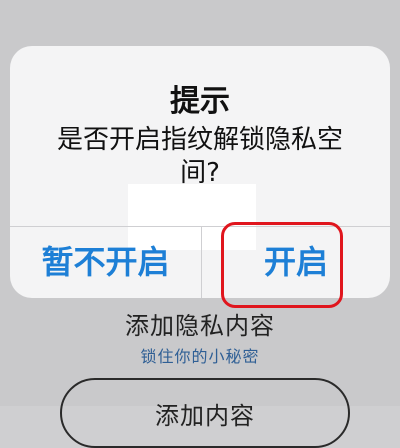  Describe the element at coordinates (105, 262) in the screenshot. I see `not-now-button: 暂不开启` at that location.